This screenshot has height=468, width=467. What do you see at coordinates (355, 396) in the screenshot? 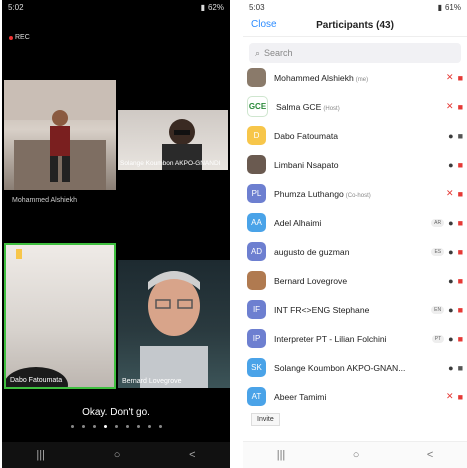
I see `participant-row: AT Abeer Tamimi ✕ ■` at bounding box center [355, 396].